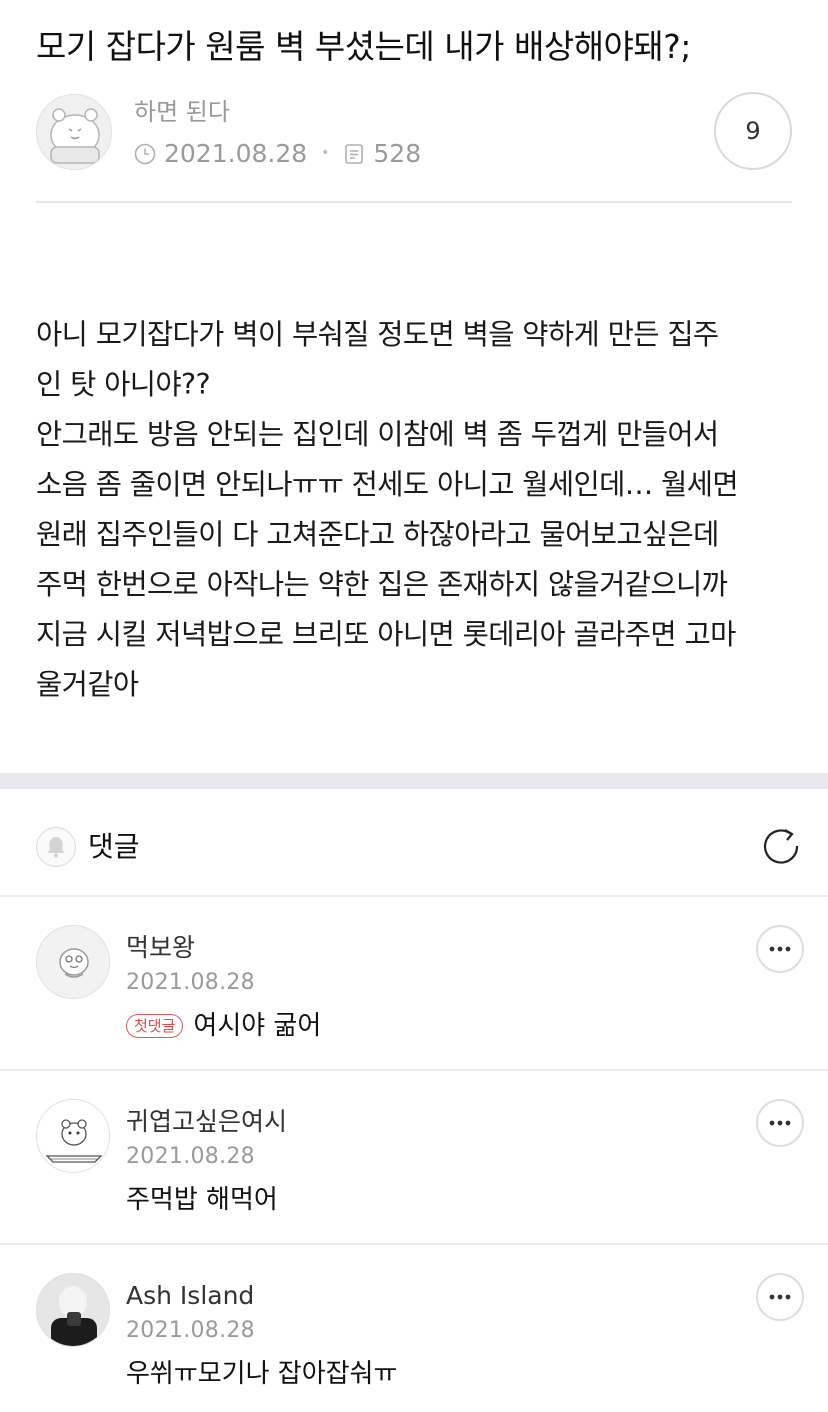  What do you see at coordinates (377, 434) in the screenshot?
I see `post-body-line: 안그래도 방음 안되는 집인데 이참에 벽 좀 두껍게 만들어서` at bounding box center [377, 434].